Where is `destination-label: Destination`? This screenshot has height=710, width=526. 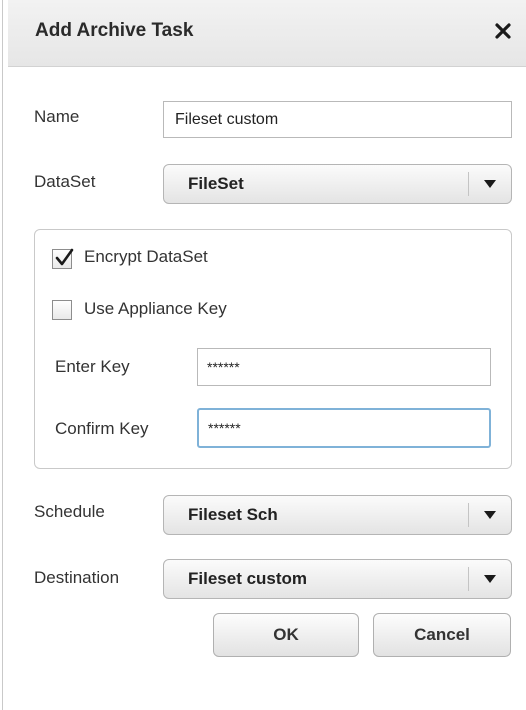
destination-label: Destination is located at coordinates (77, 577).